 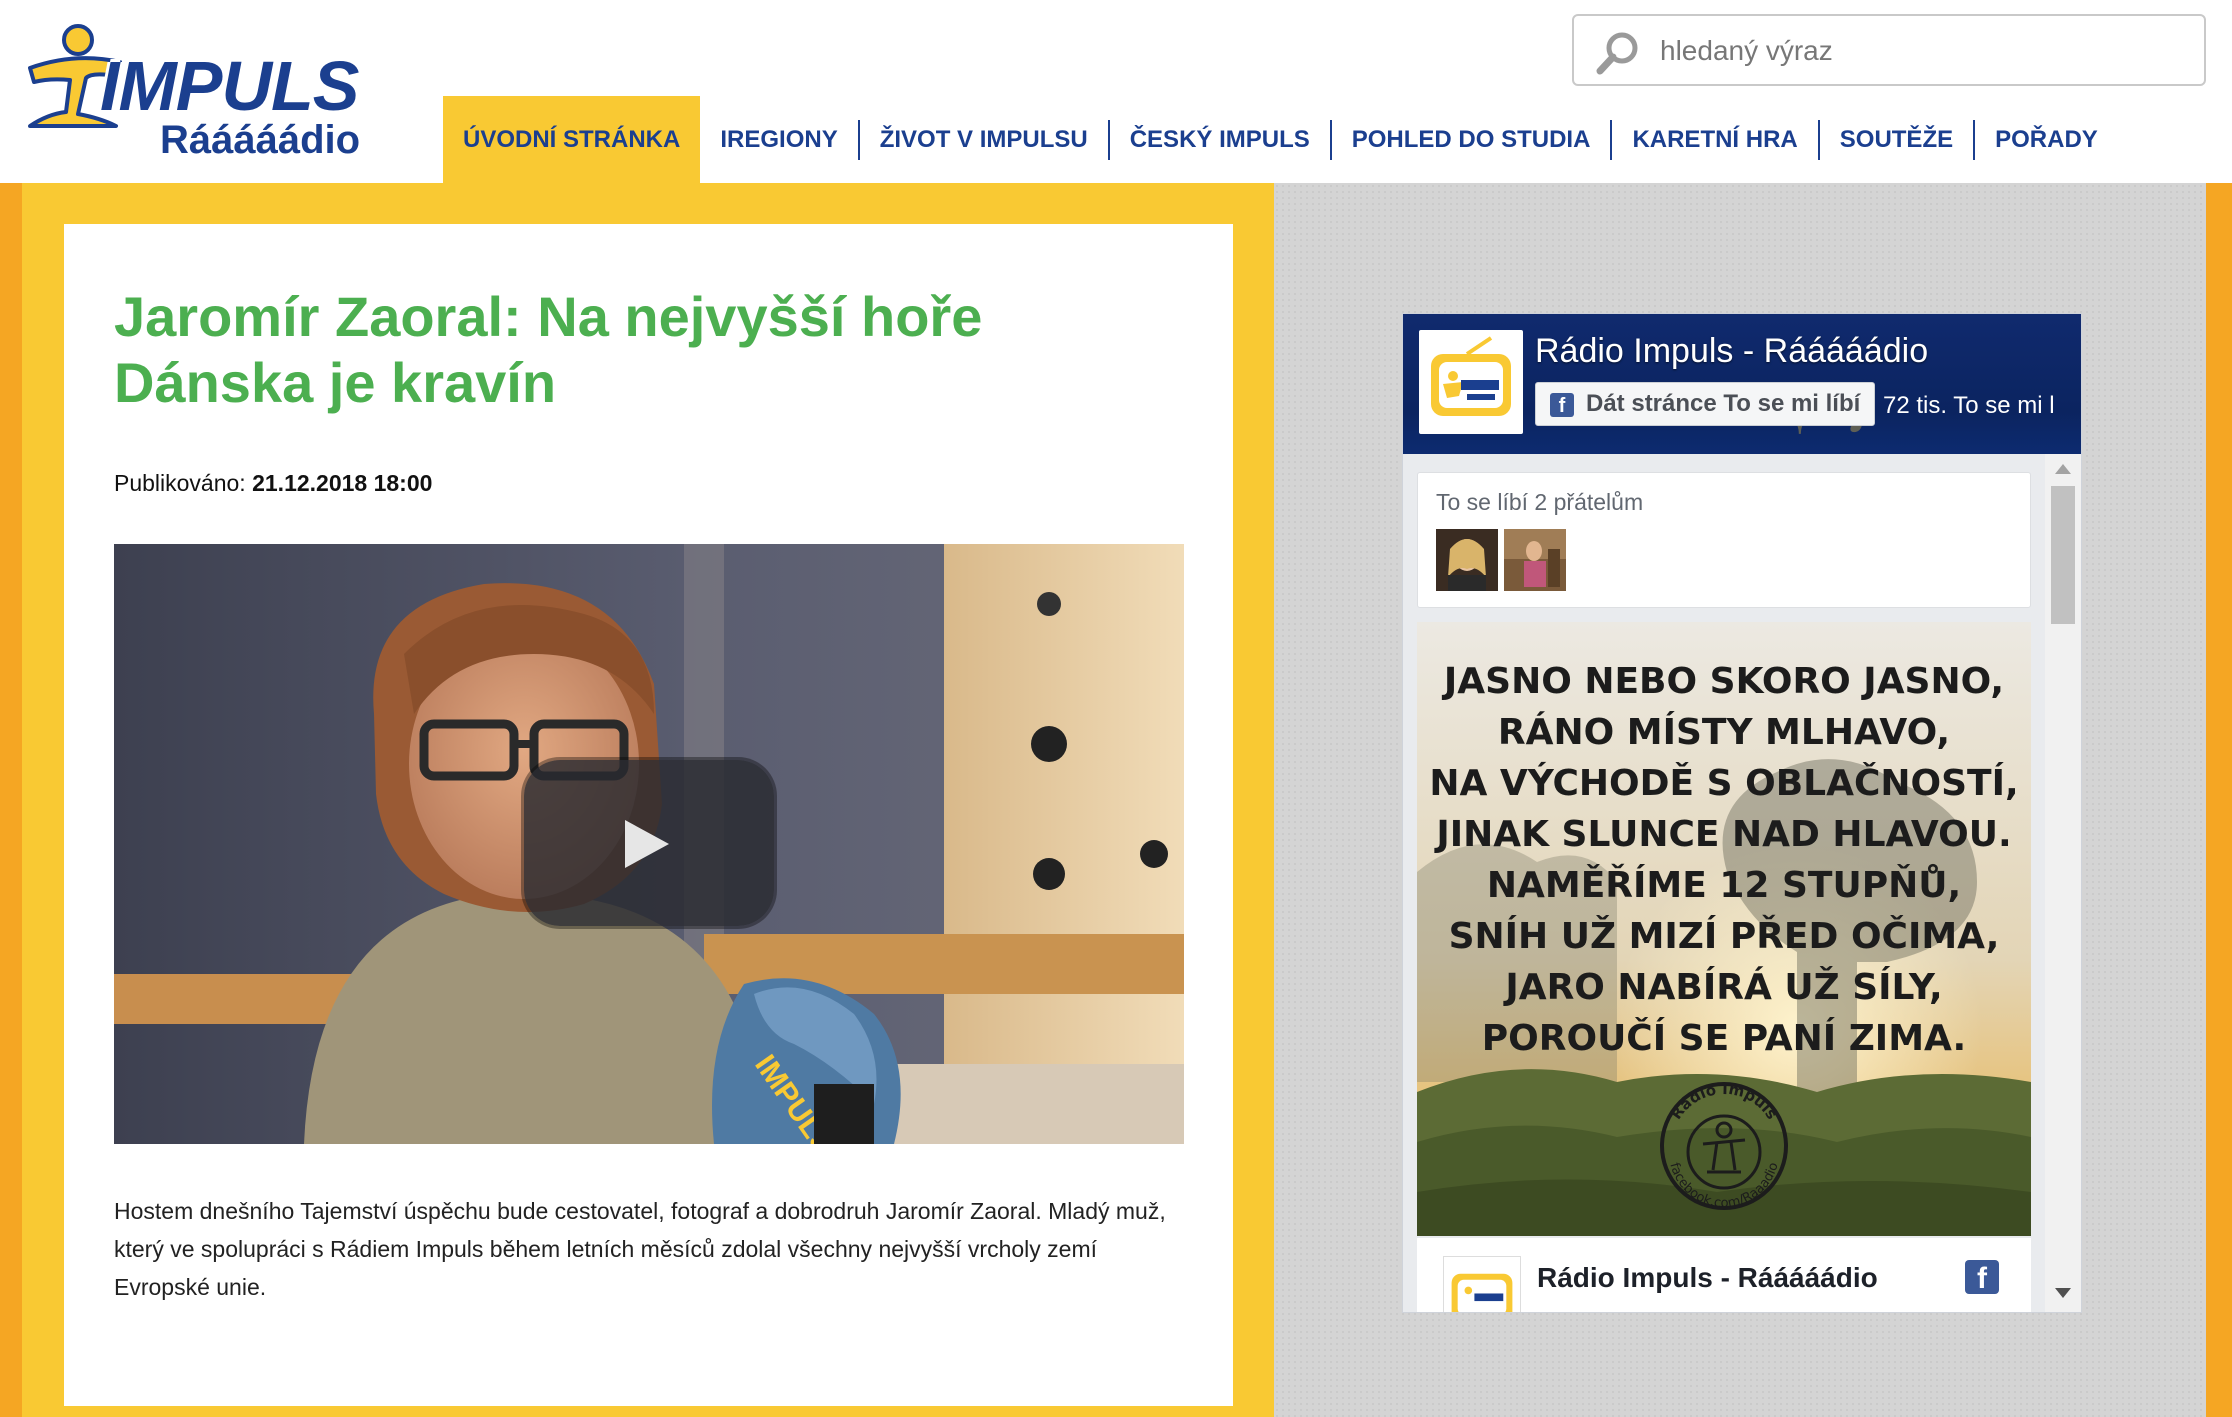 I want to click on scroll-up-icon, so click(x=2063, y=469).